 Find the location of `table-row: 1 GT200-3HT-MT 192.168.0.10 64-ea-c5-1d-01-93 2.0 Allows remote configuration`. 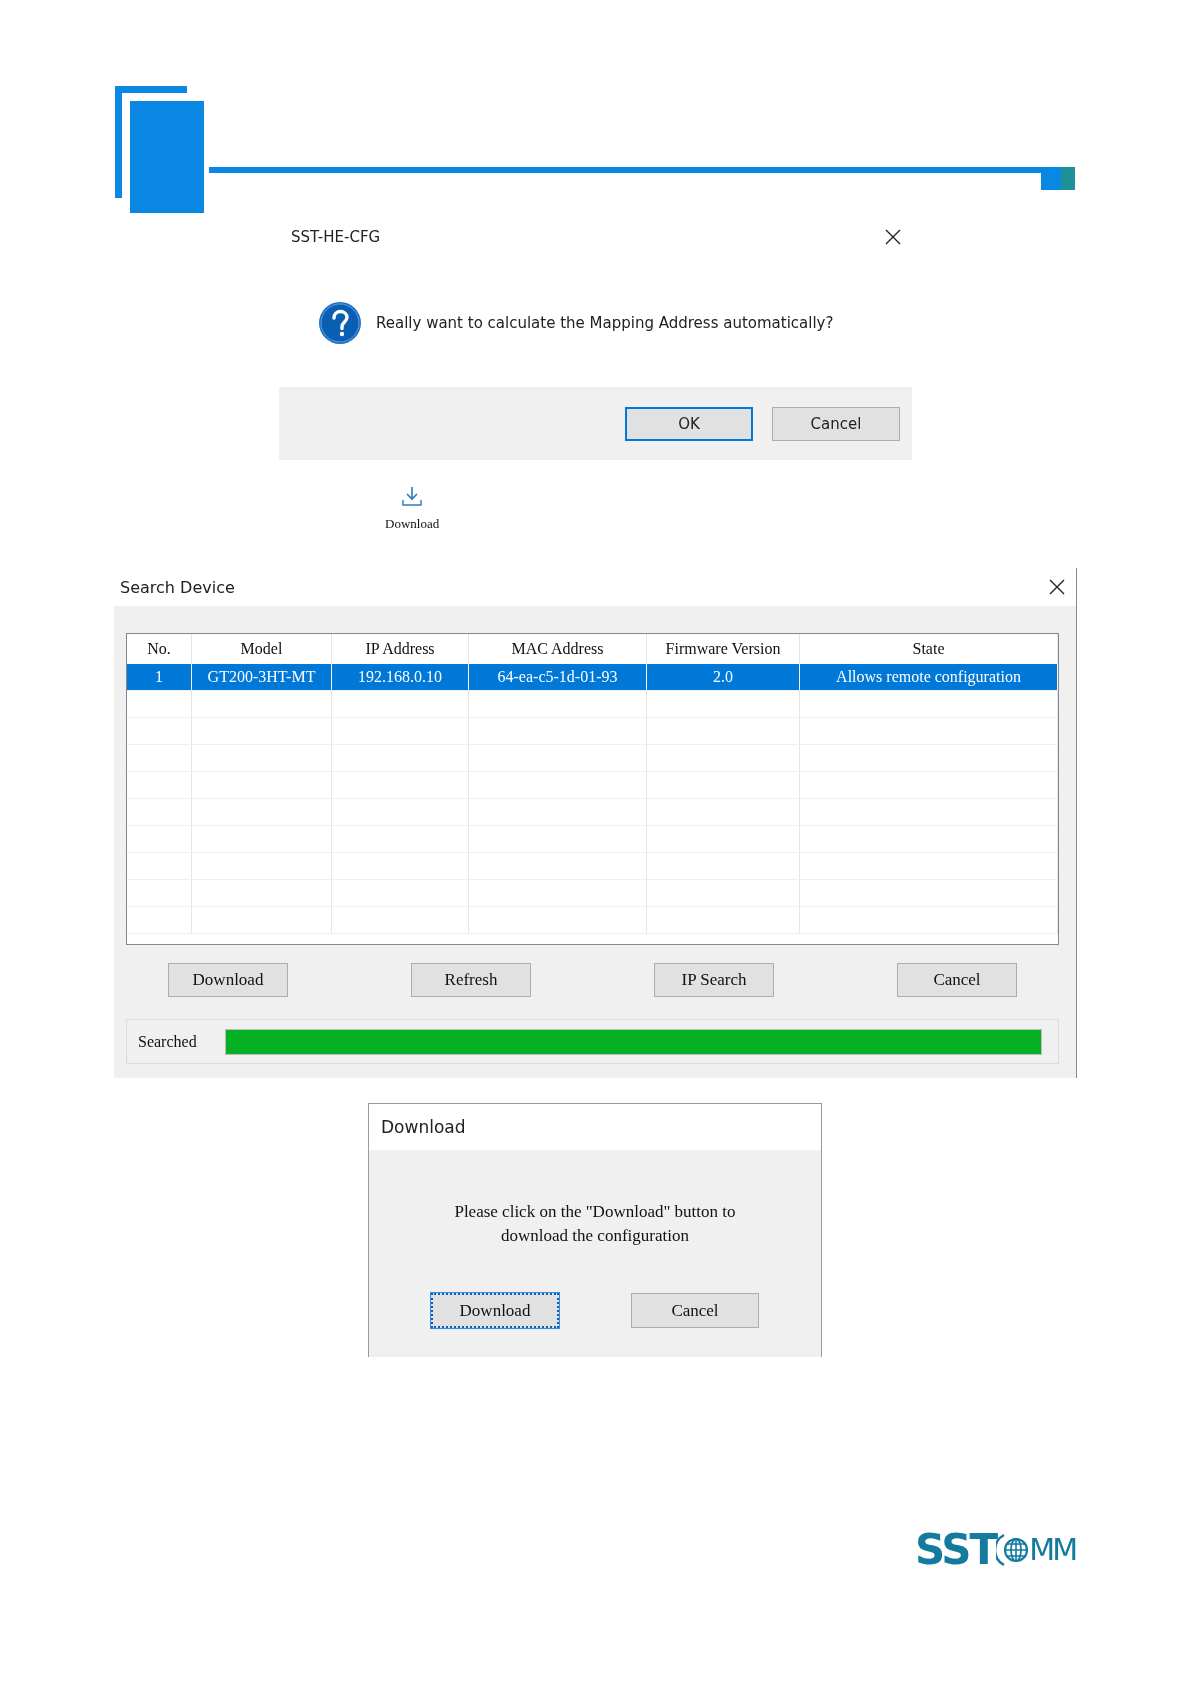

table-row: 1 GT200-3HT-MT 192.168.0.10 64-ea-c5-1d-01-93 2.0 Allows remote configuration is located at coordinates (592, 677).